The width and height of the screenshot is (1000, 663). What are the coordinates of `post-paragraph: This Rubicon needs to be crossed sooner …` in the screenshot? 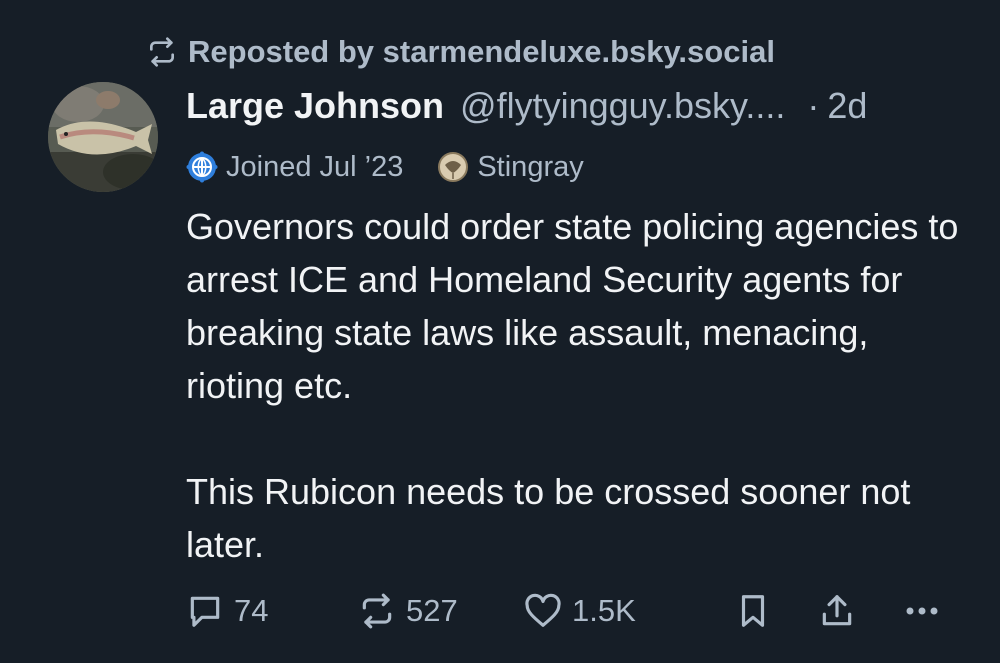 It's located at (548, 518).